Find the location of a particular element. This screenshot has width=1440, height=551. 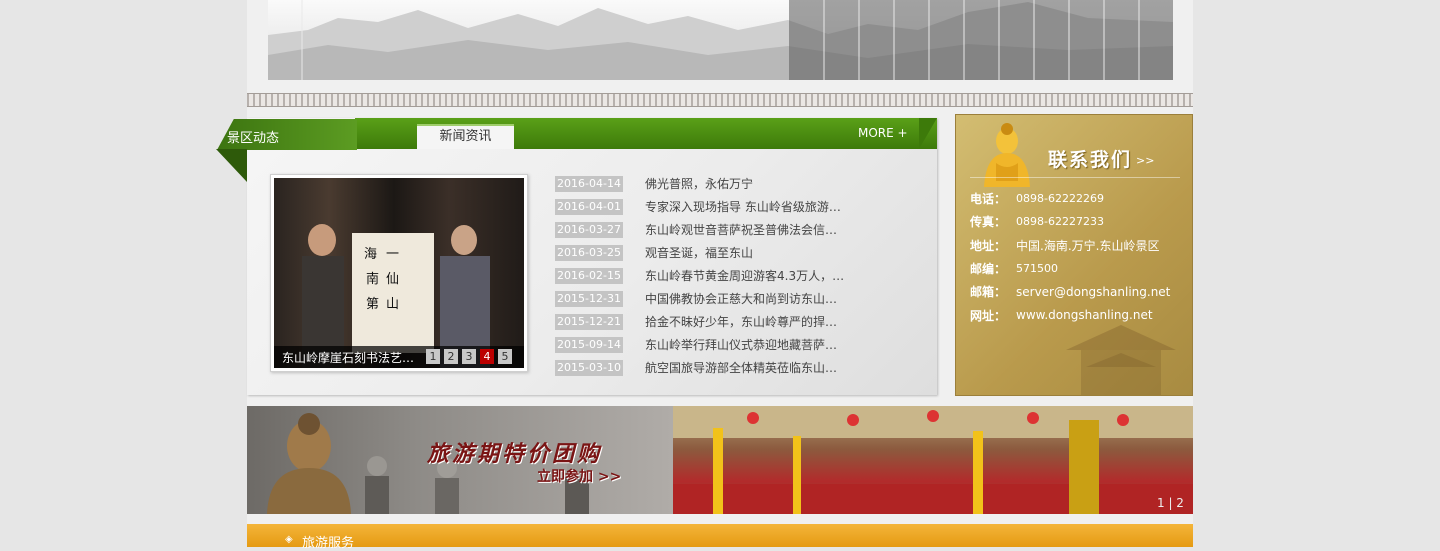

photo-page-button: 3 is located at coordinates (469, 356).